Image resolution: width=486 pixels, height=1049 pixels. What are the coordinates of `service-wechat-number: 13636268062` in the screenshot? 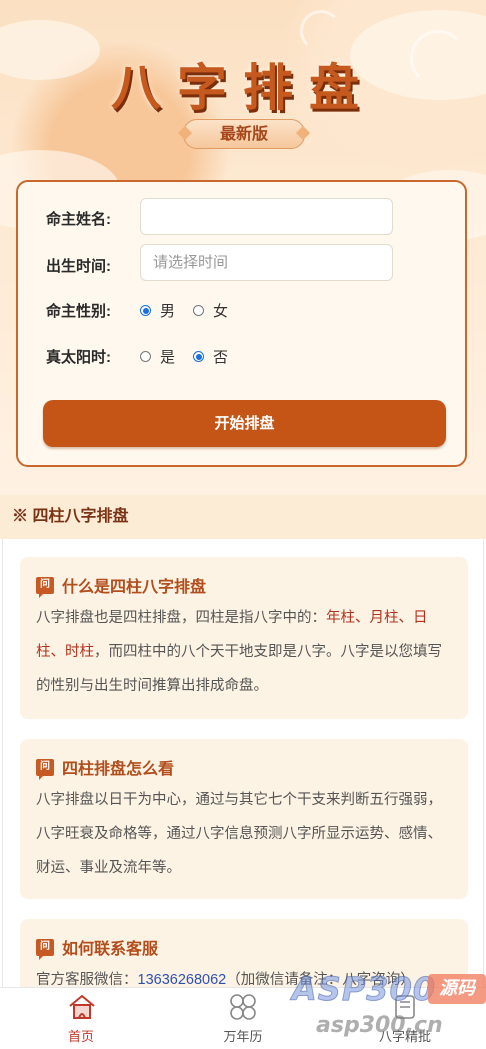 It's located at (182, 980).